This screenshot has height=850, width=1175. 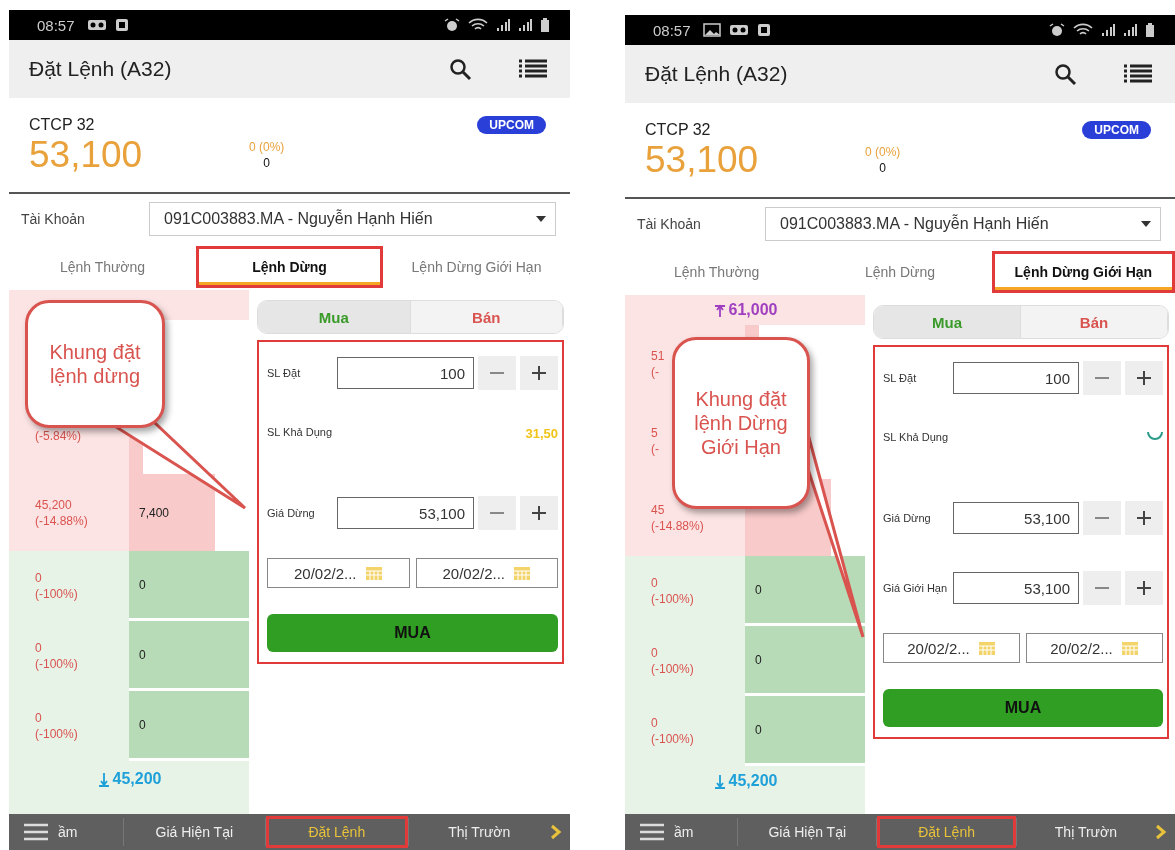 I want to click on bid-ask-price: 51, so click(x=658, y=355).